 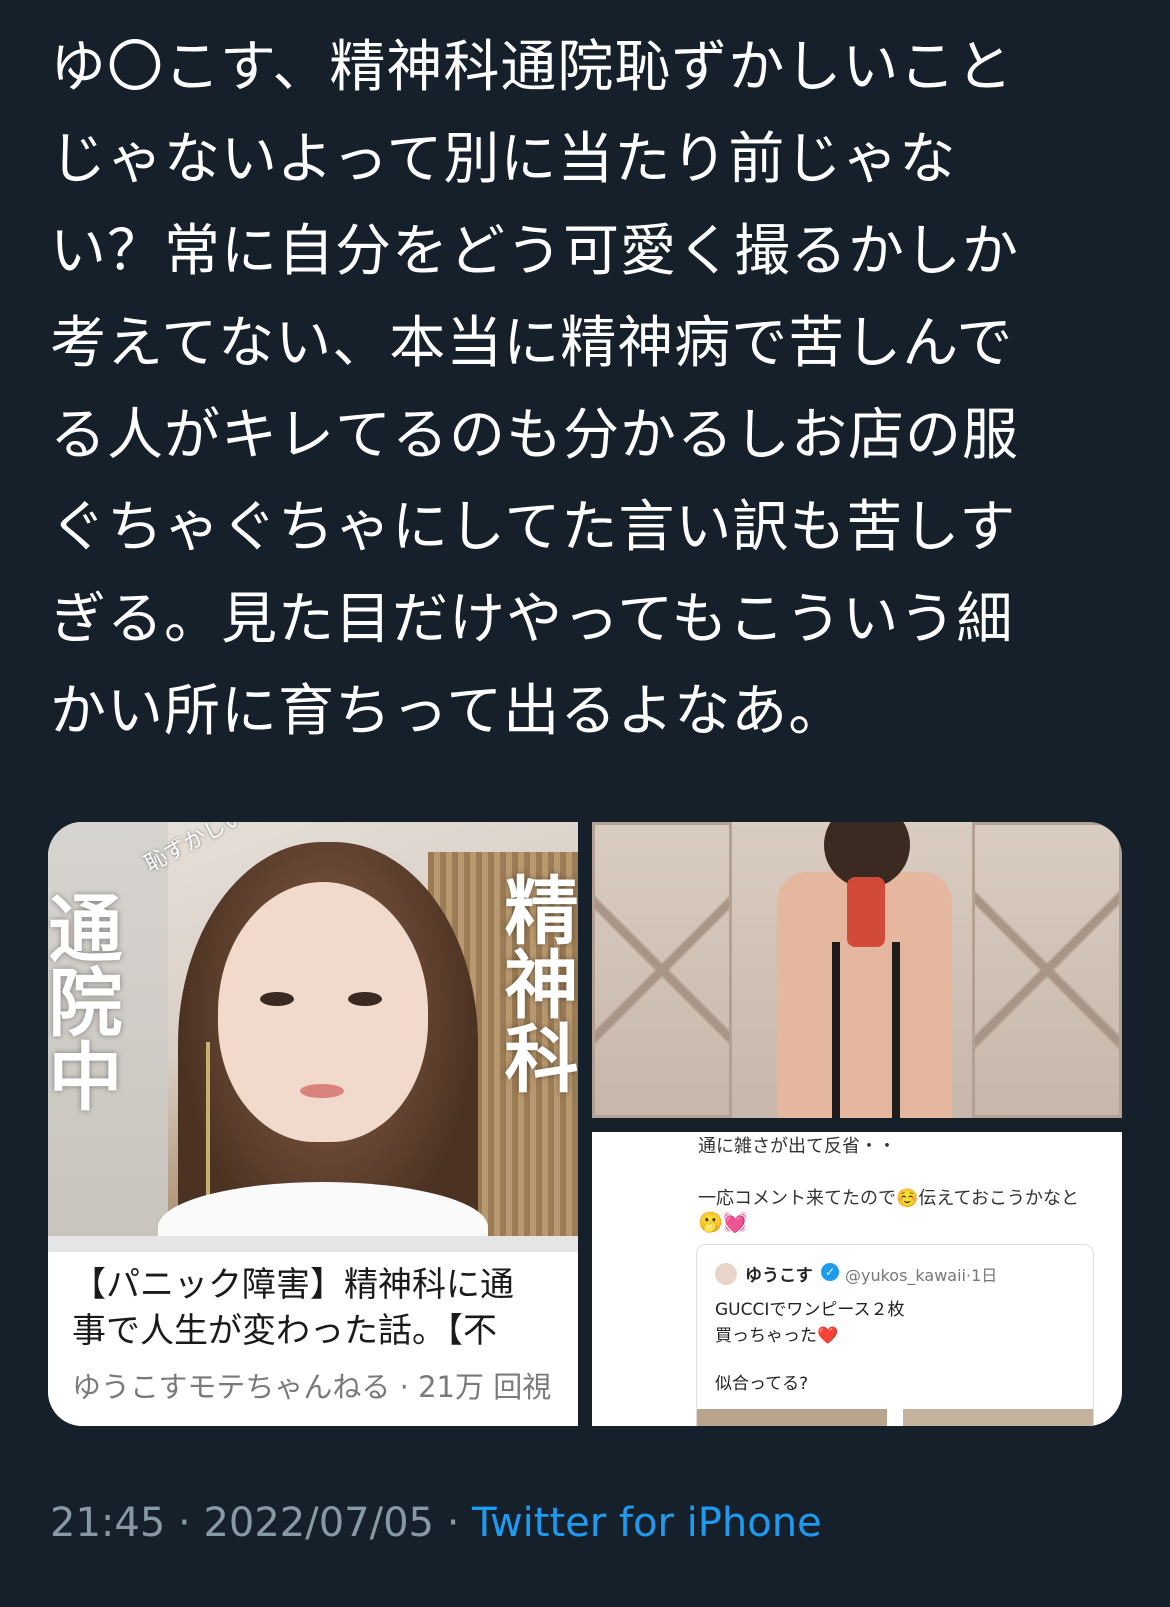 I want to click on photo-phone, so click(x=866, y=912).